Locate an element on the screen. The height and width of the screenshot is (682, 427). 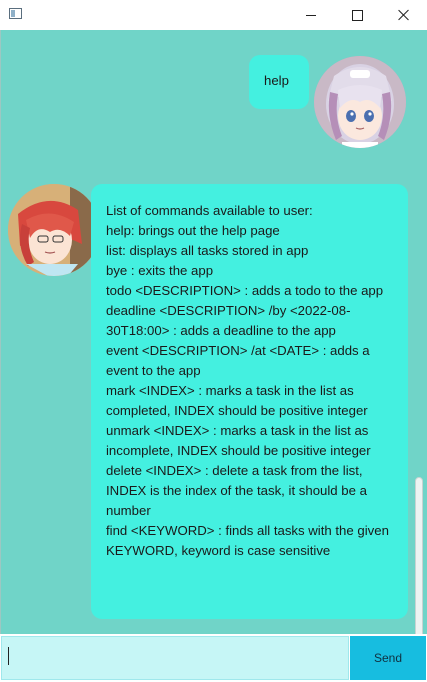
minimize-icon is located at coordinates (311, 15).